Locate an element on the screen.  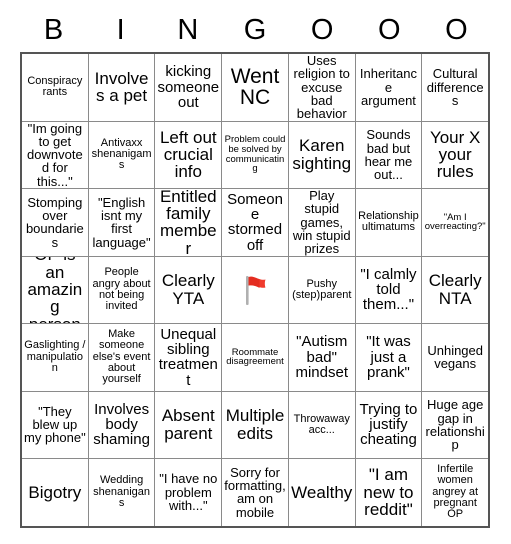
bingo-cell-label: Huge age gap in relationship is located at coordinates (455, 424).